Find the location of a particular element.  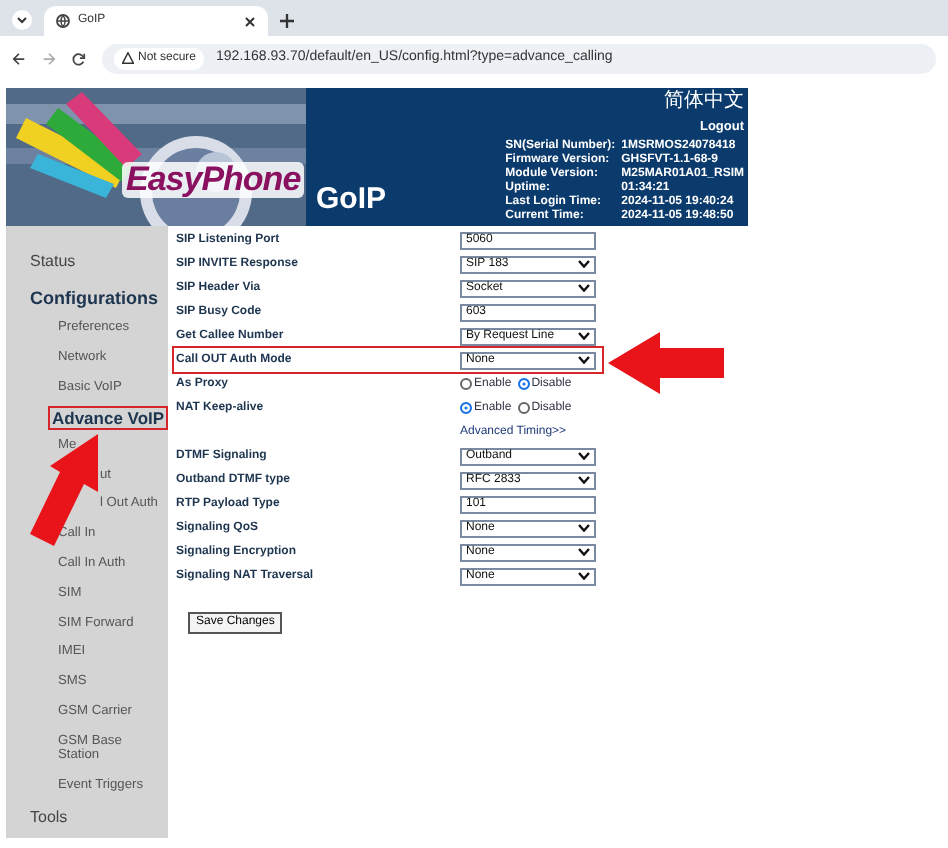

back-icon is located at coordinates (19, 58).